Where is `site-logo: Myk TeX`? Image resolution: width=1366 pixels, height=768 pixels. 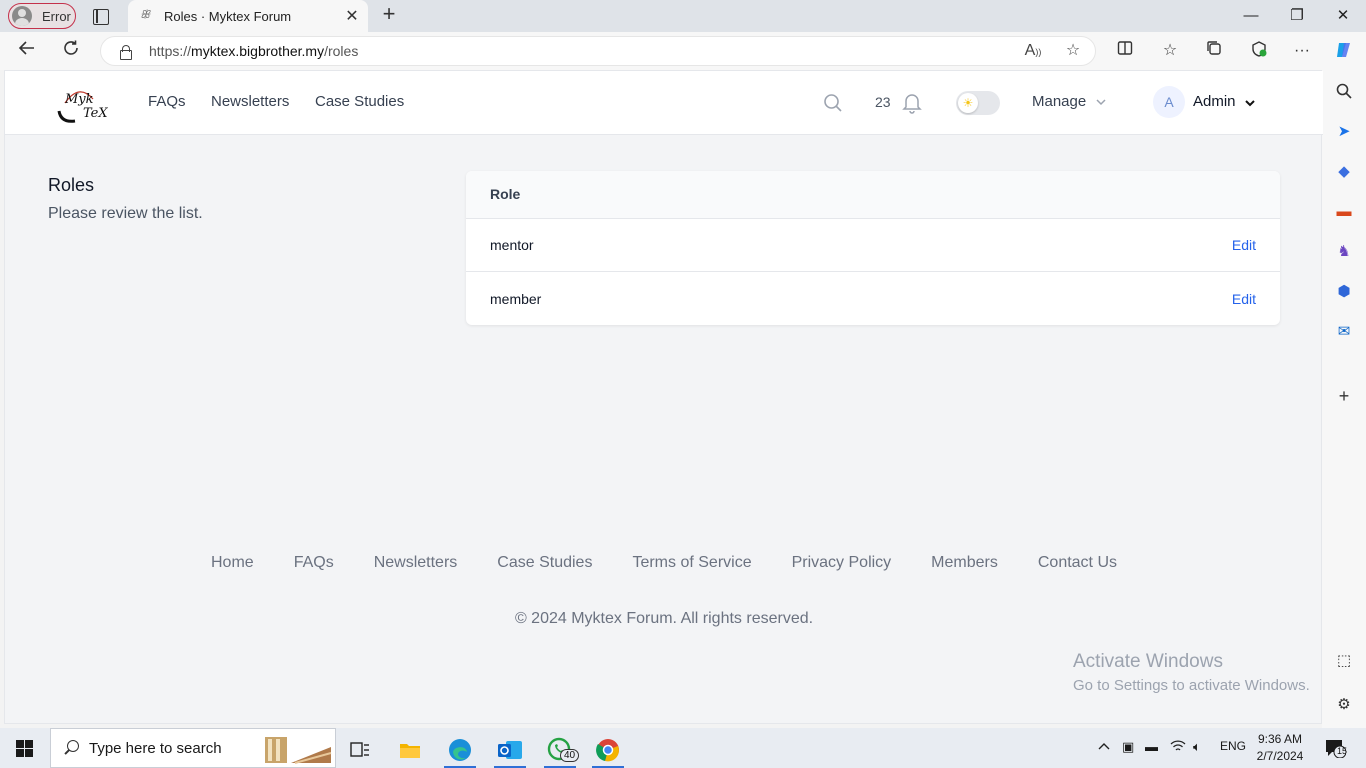
site-logo: Myk TeX is located at coordinates (84, 103).